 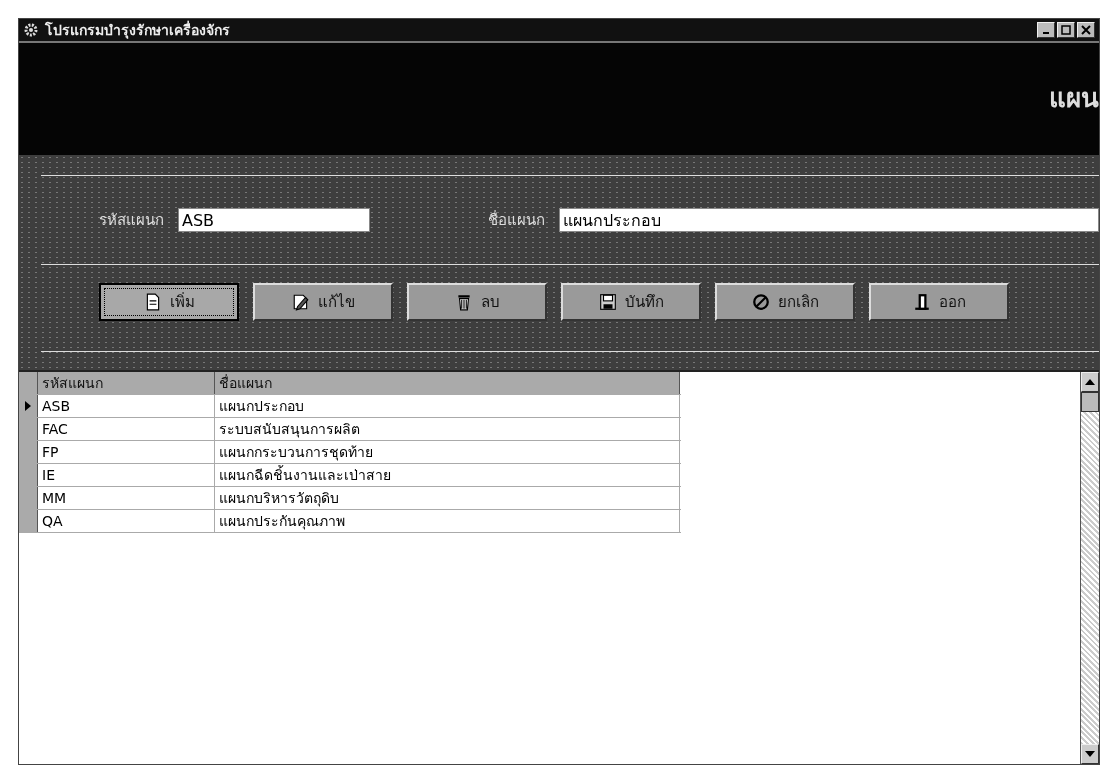 What do you see at coordinates (785, 302) in the screenshot?
I see `toolbar-button: ยกเลิก` at bounding box center [785, 302].